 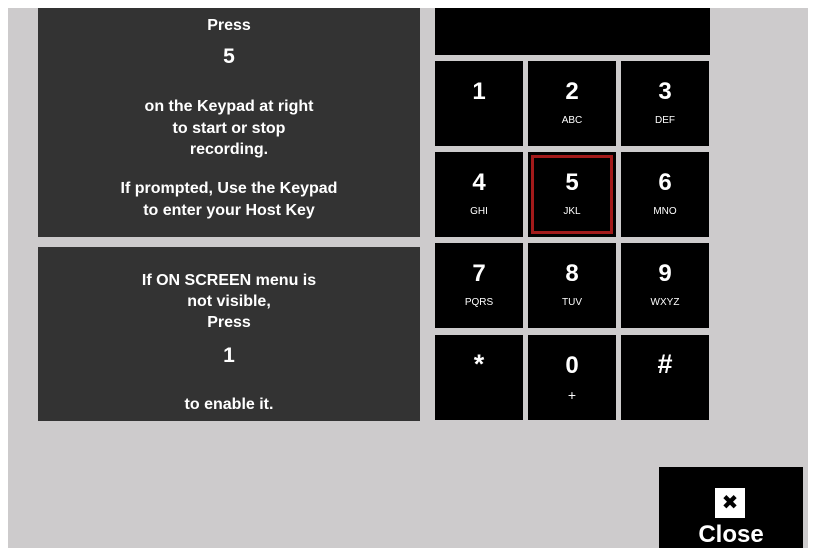 I want to click on close-icon: ✖, so click(x=730, y=503).